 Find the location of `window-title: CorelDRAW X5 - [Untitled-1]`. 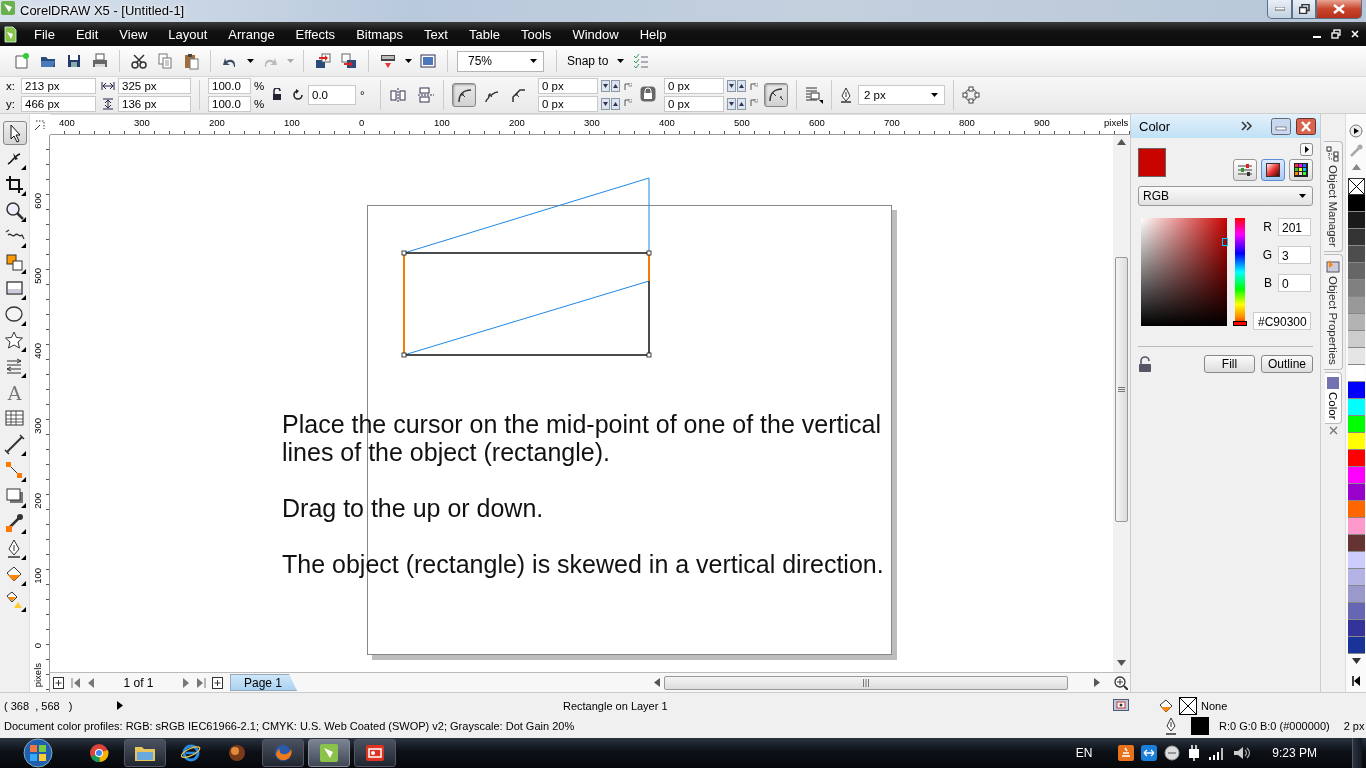

window-title: CorelDRAW X5 - [Untitled-1] is located at coordinates (102, 10).